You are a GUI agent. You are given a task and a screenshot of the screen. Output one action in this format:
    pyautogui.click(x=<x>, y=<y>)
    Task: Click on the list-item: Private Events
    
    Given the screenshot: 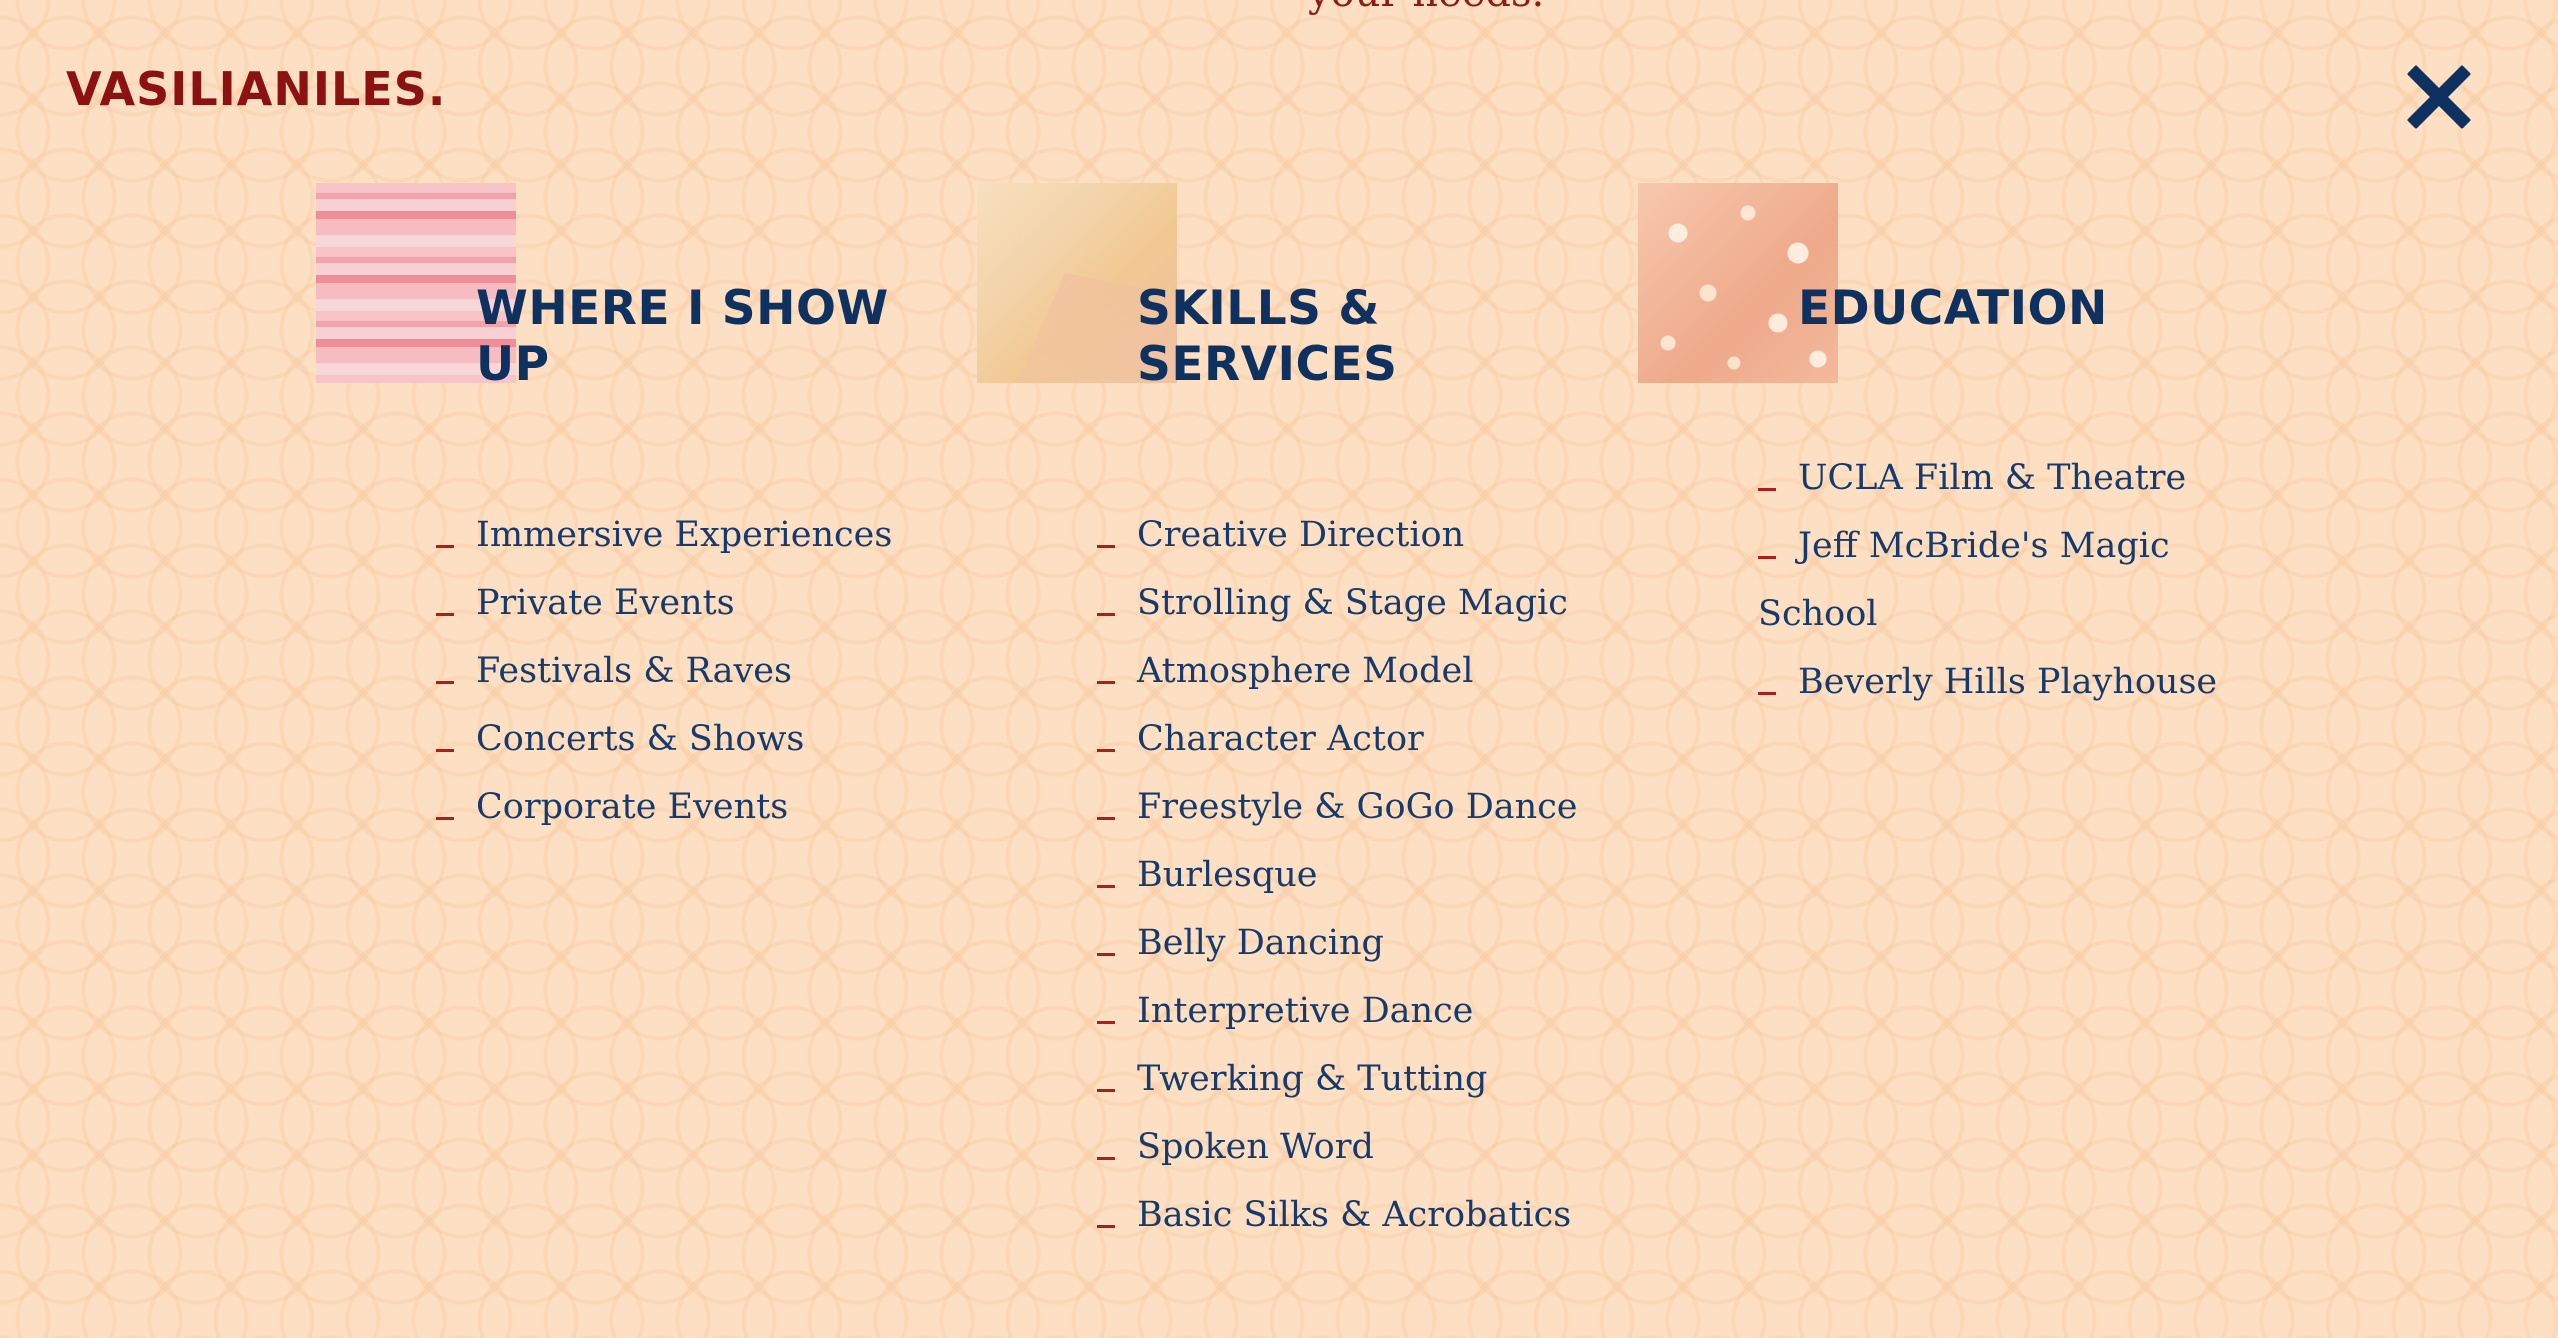 What is the action you would take?
    pyautogui.click(x=676, y=603)
    